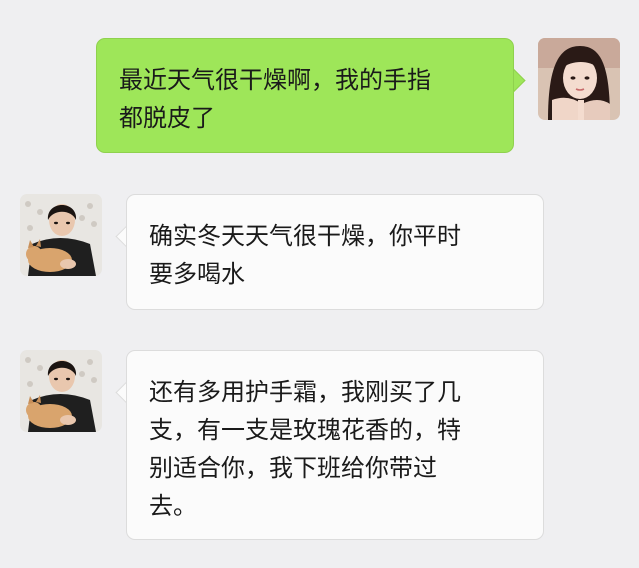 The image size is (639, 568). I want to click on message-line: 确实冬天天气很干燥，你平时, so click(305, 236).